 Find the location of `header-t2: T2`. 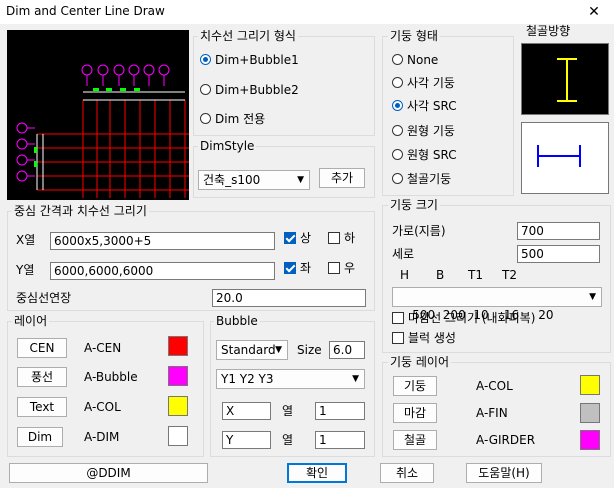

header-t2: T2 is located at coordinates (509, 275).